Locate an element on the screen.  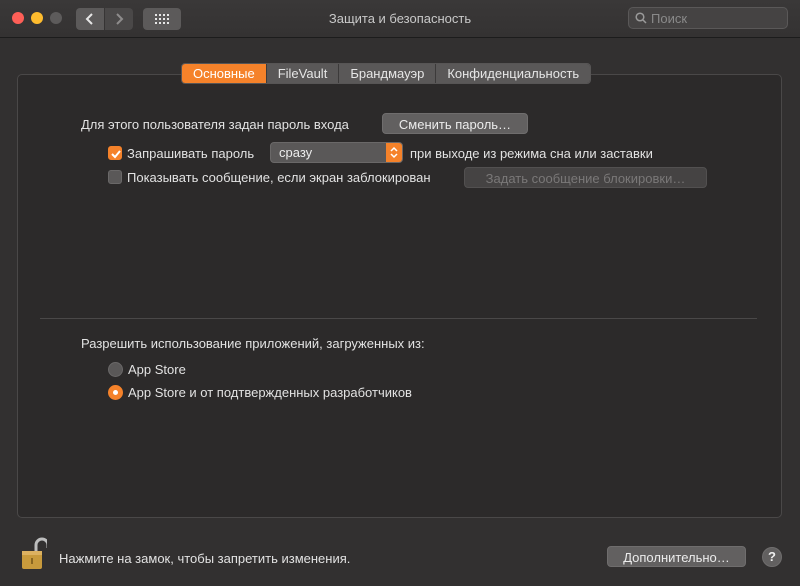
checkmark-icon is located at coordinates (116, 154).